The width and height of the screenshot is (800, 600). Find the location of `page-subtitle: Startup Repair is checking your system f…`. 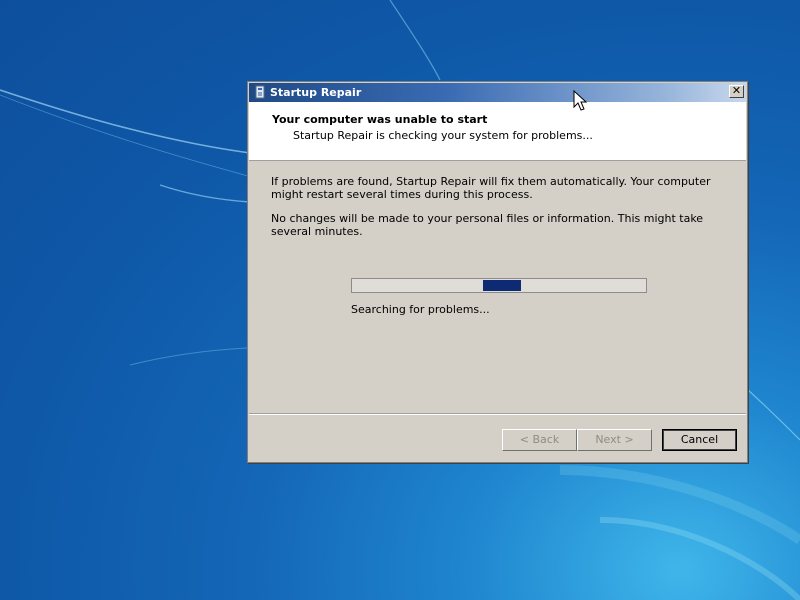

page-subtitle: Startup Repair is checking your system f… is located at coordinates (443, 135).